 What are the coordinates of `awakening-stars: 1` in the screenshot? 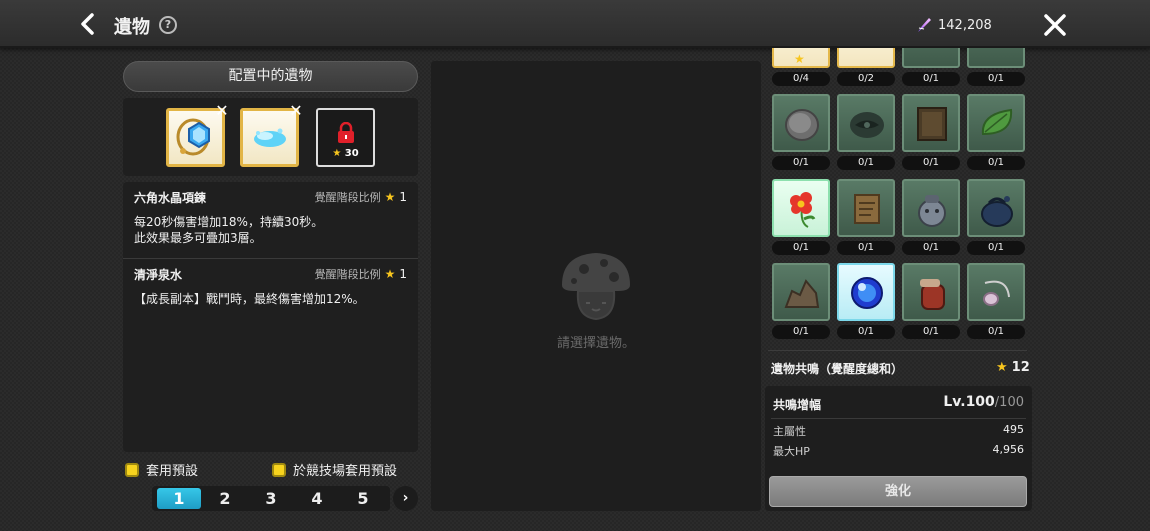 It's located at (403, 274).